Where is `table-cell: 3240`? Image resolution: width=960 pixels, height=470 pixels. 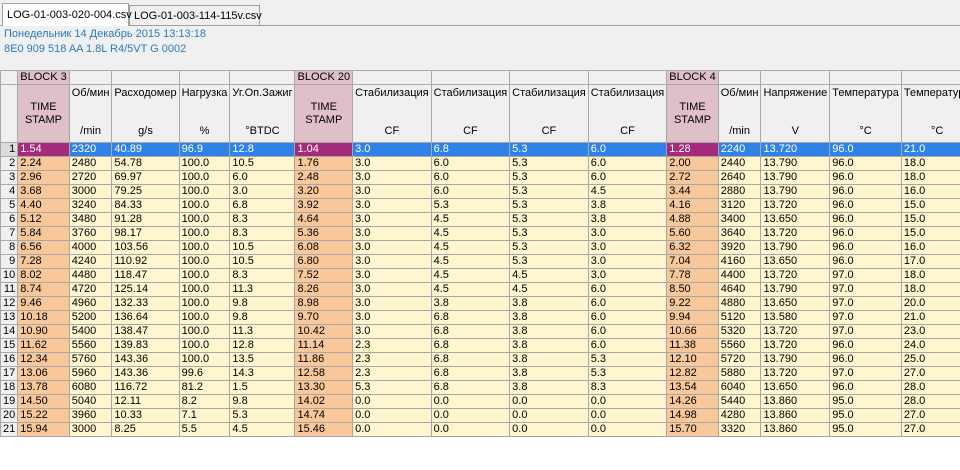
table-cell: 3240 is located at coordinates (90, 205).